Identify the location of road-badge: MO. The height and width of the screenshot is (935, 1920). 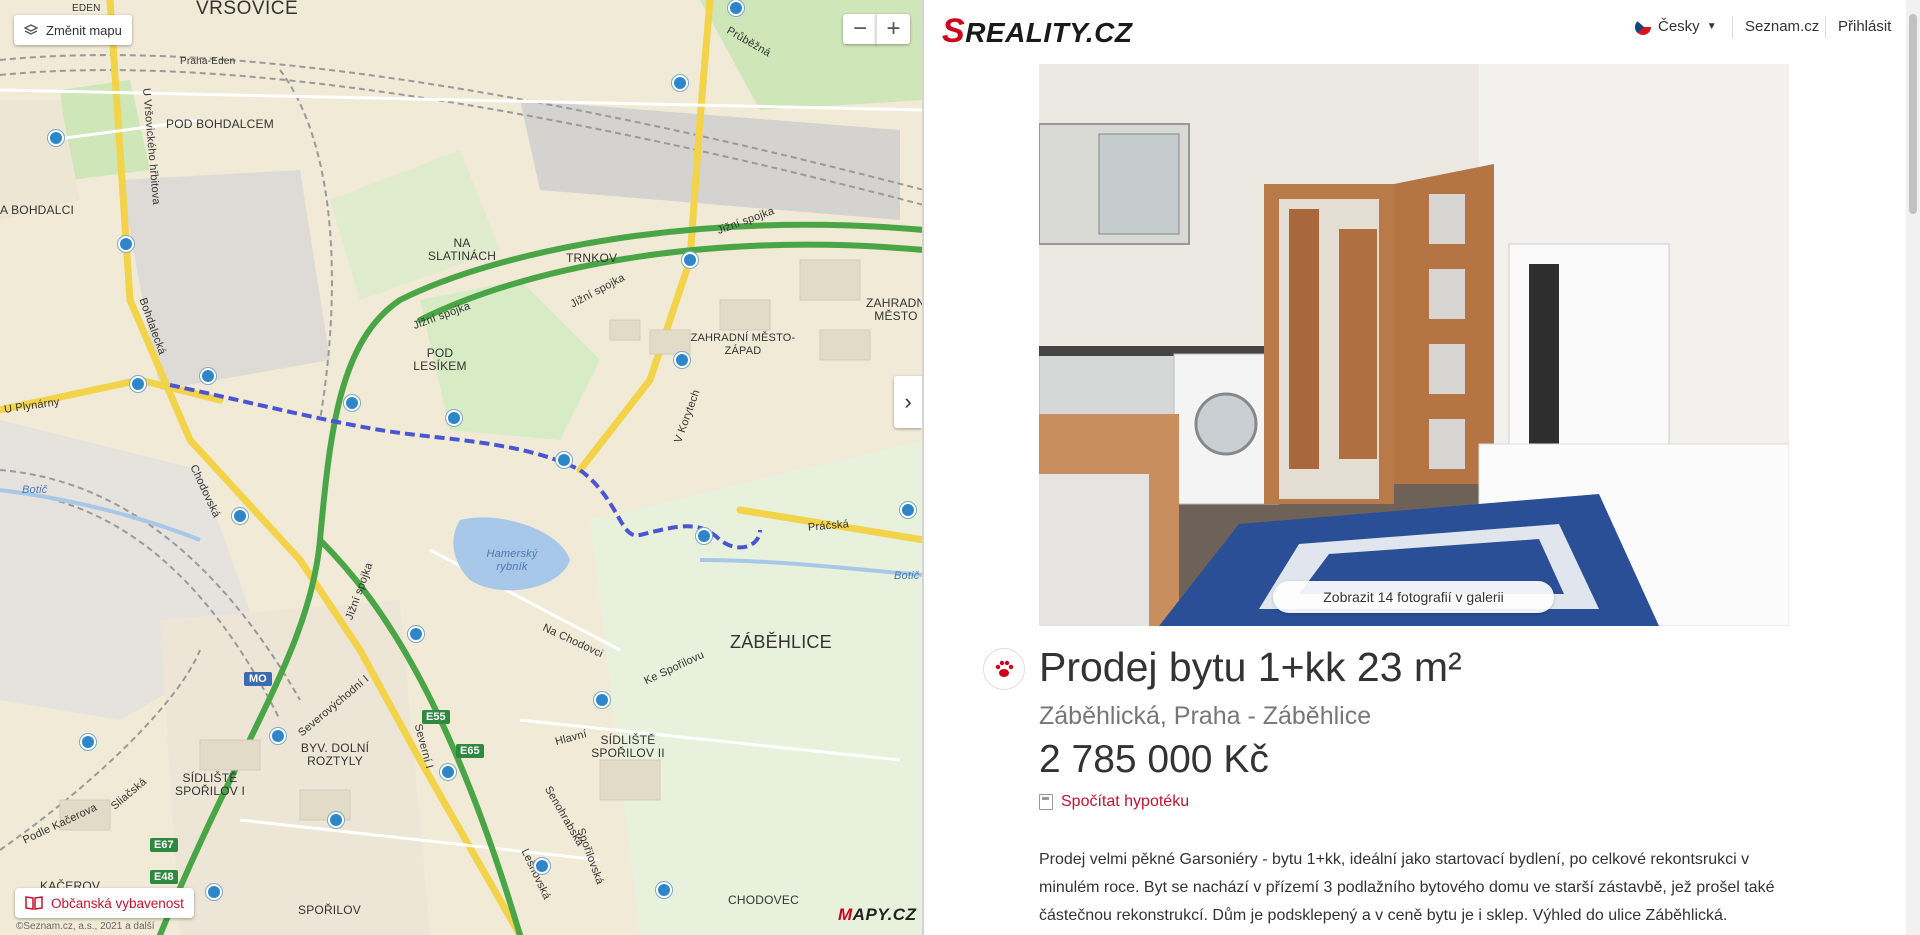
(258, 679).